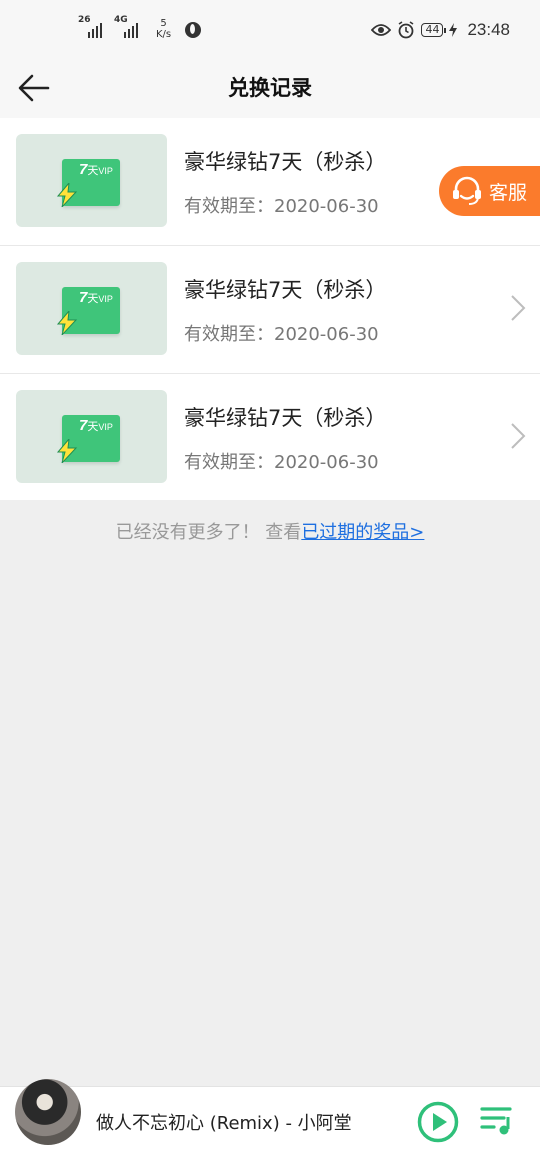 This screenshot has width=540, height=1155. I want to click on status-right: 44 23:48, so click(440, 30).